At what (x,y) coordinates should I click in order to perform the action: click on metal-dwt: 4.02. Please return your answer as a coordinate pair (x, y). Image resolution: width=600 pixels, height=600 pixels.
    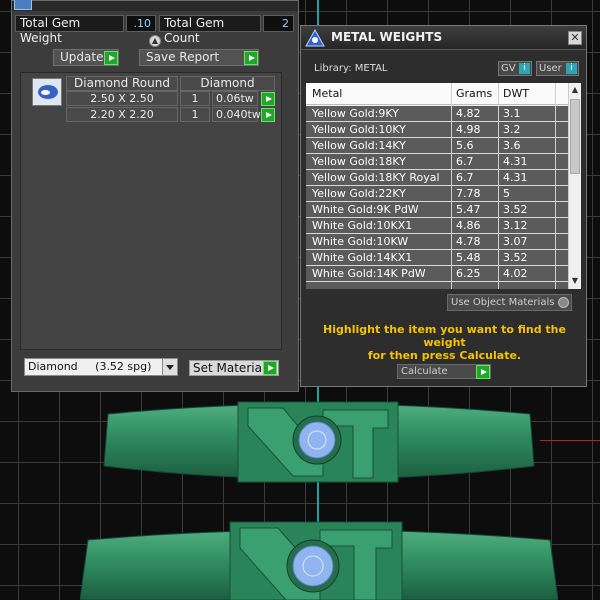
    Looking at the image, I should click on (515, 273).